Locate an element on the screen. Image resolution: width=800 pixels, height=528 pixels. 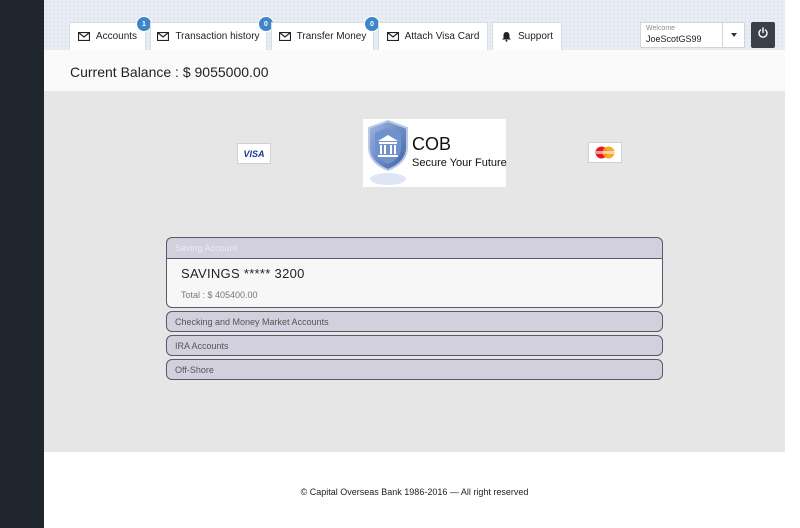
accordion-ira-accounts: IRA Accounts is located at coordinates (414, 345).